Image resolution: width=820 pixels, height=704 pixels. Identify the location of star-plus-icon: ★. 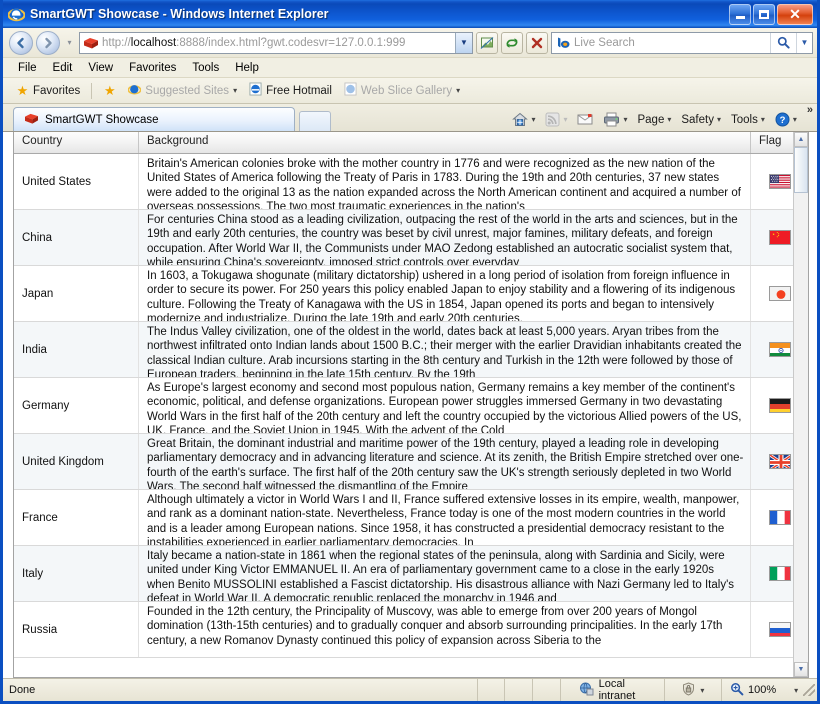
(109, 90).